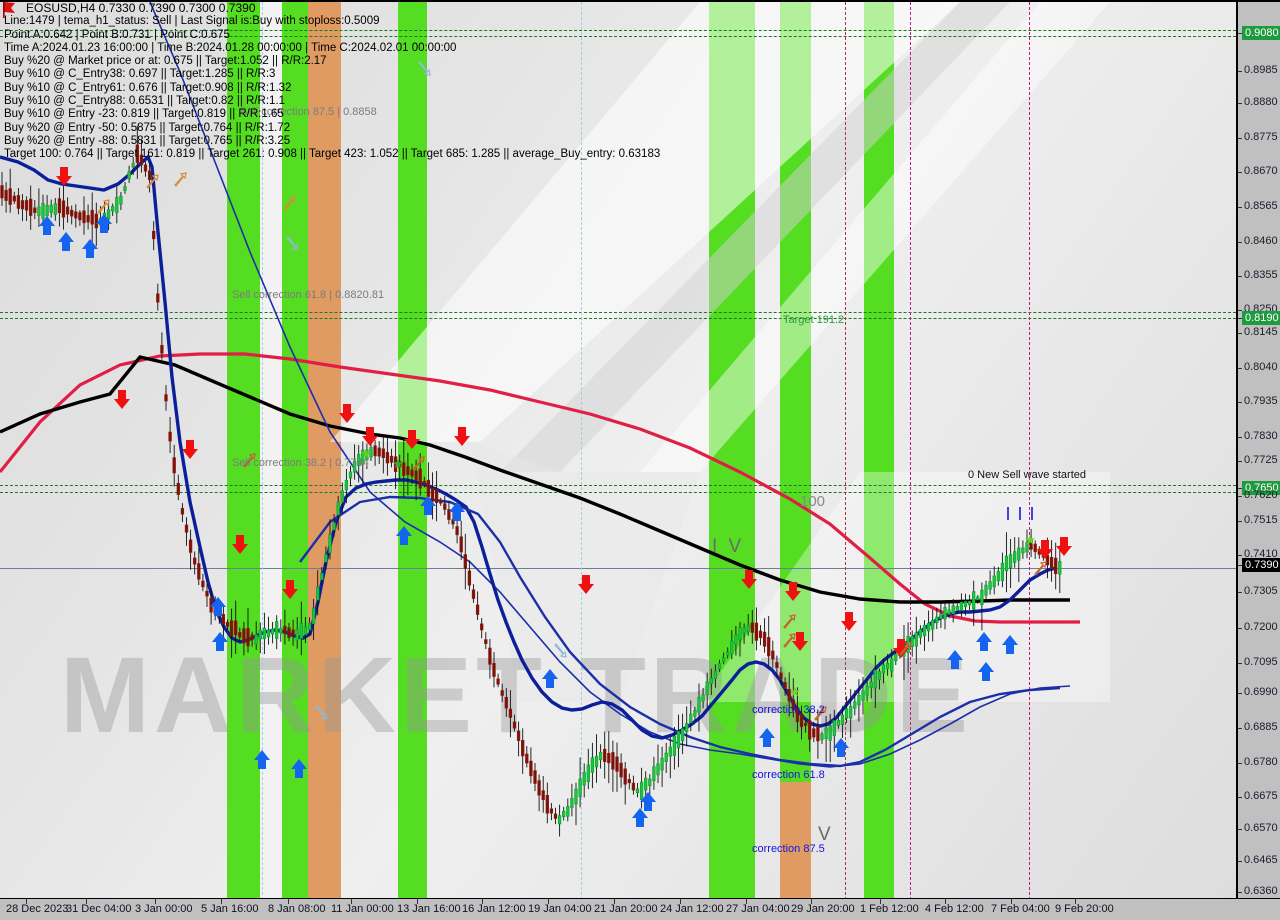 The width and height of the screenshot is (1280, 920). What do you see at coordinates (1261, 241) in the screenshot?
I see `price-label-0.8460: 0.8460` at bounding box center [1261, 241].